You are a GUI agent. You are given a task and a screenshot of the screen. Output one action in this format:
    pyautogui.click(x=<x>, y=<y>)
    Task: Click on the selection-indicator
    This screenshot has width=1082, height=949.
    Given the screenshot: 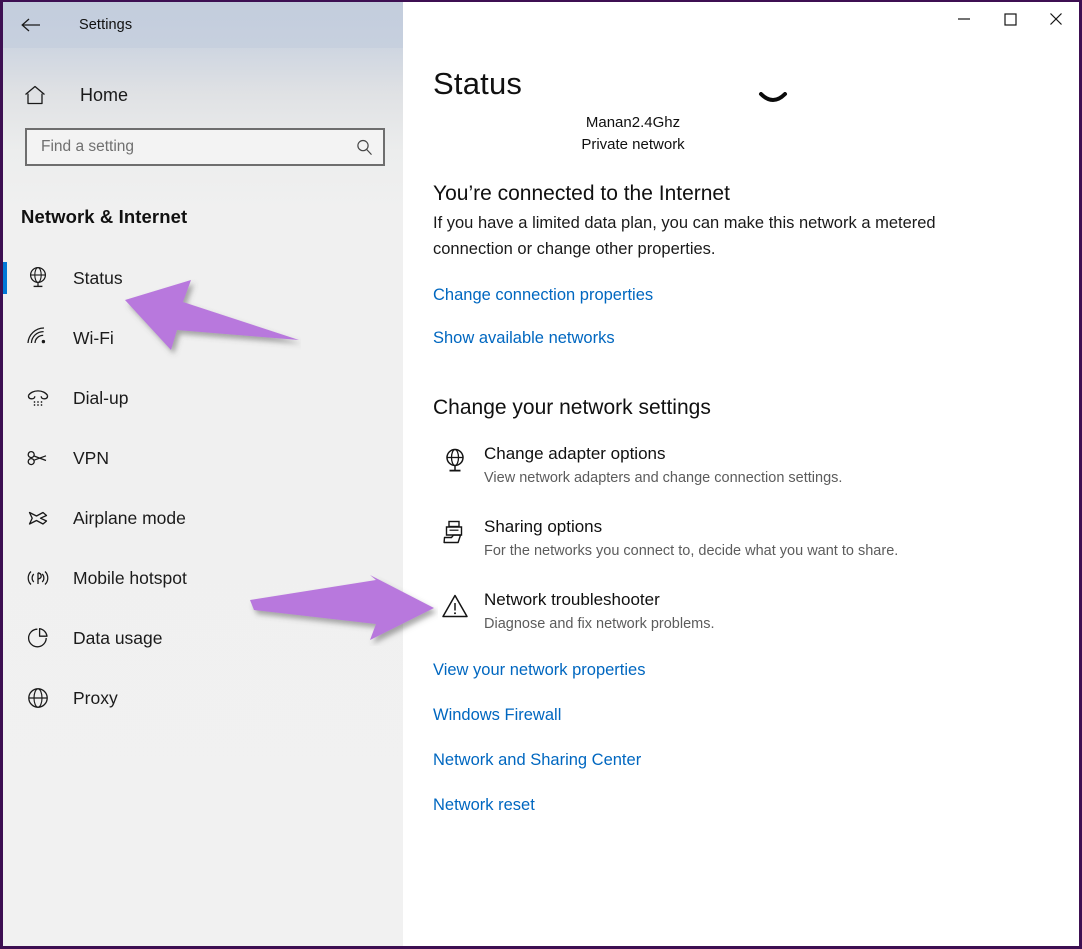 What is the action you would take?
    pyautogui.click(x=5, y=278)
    